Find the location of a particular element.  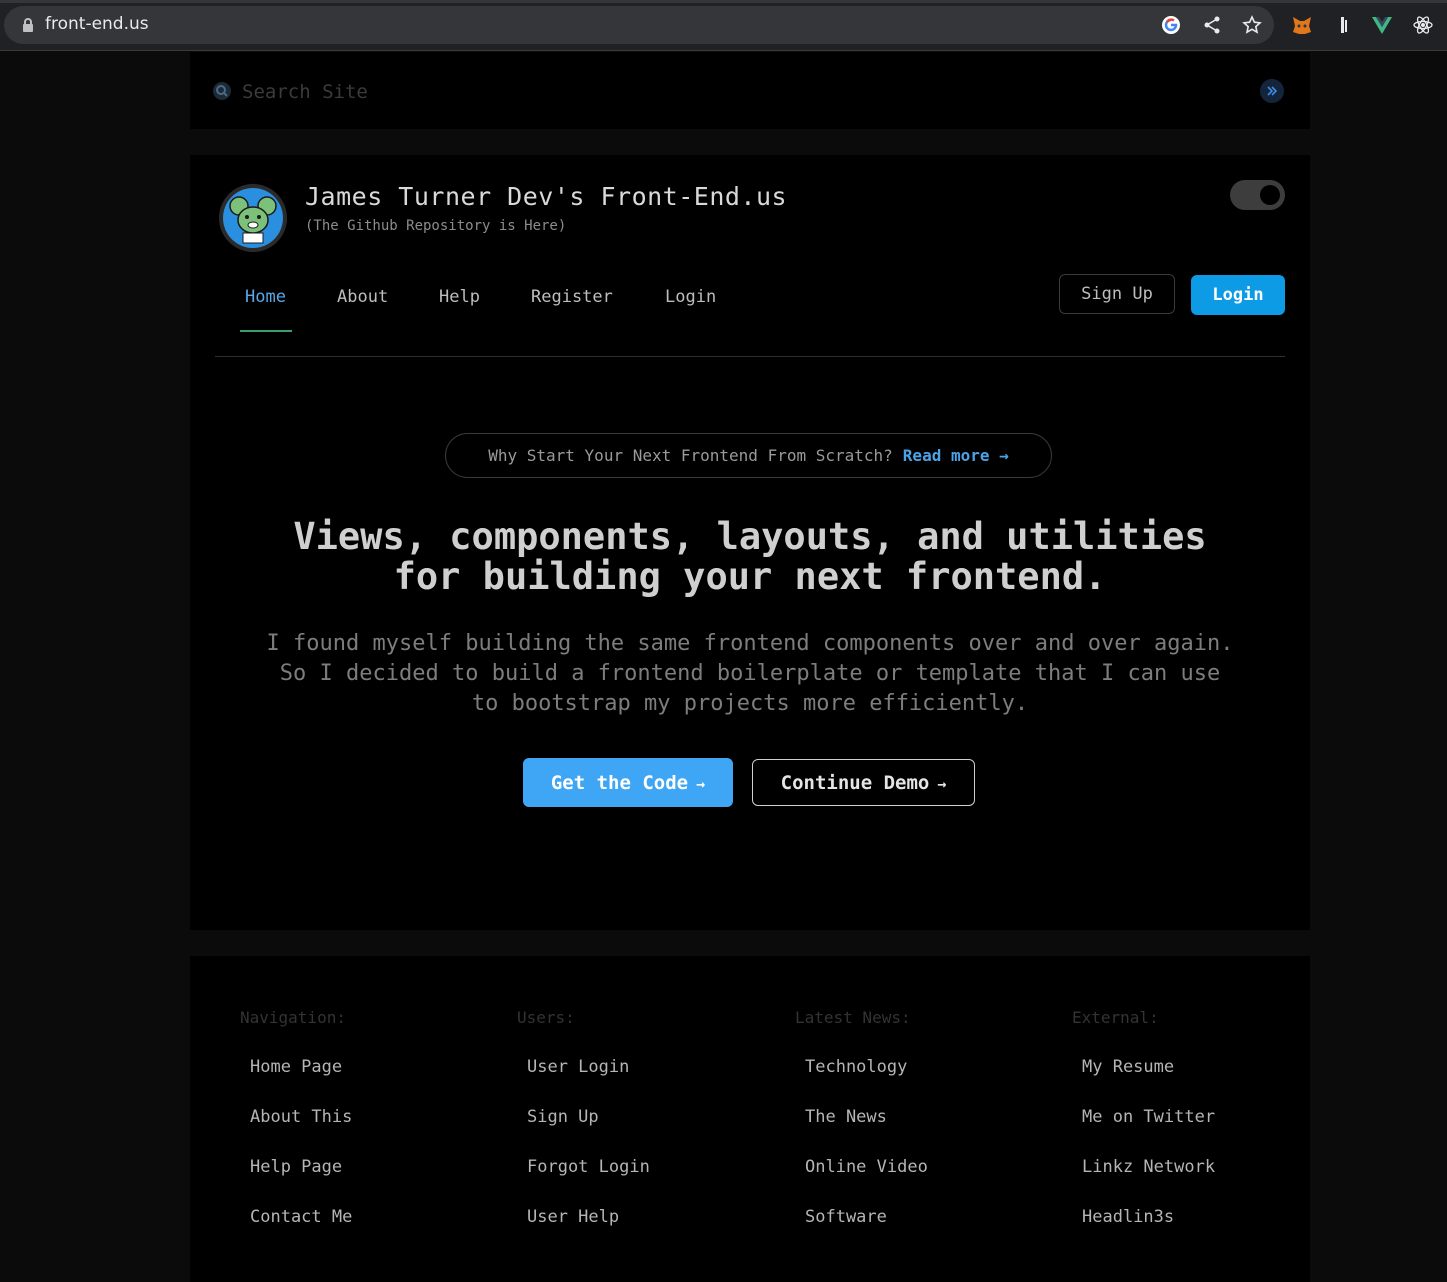

active-tab-indicator is located at coordinates (266, 331).